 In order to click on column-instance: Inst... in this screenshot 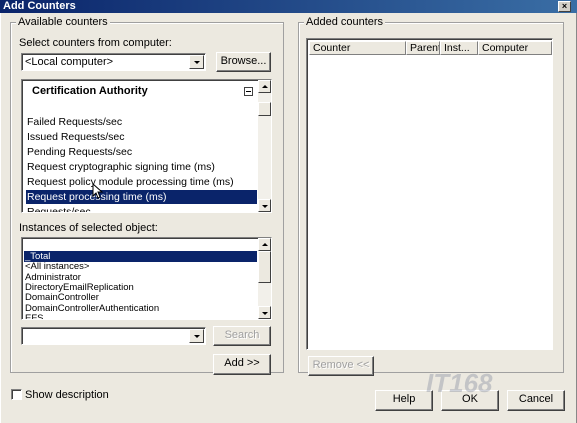, I will do `click(459, 48)`.